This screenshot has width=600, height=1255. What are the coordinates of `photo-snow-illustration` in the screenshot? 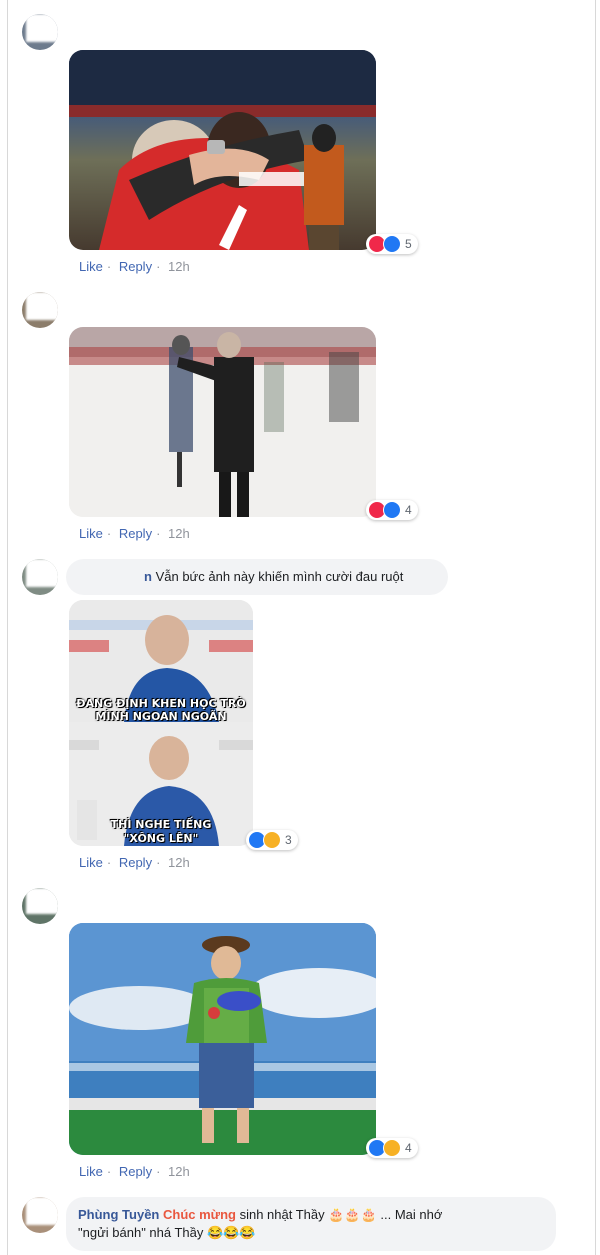 It's located at (222, 422).